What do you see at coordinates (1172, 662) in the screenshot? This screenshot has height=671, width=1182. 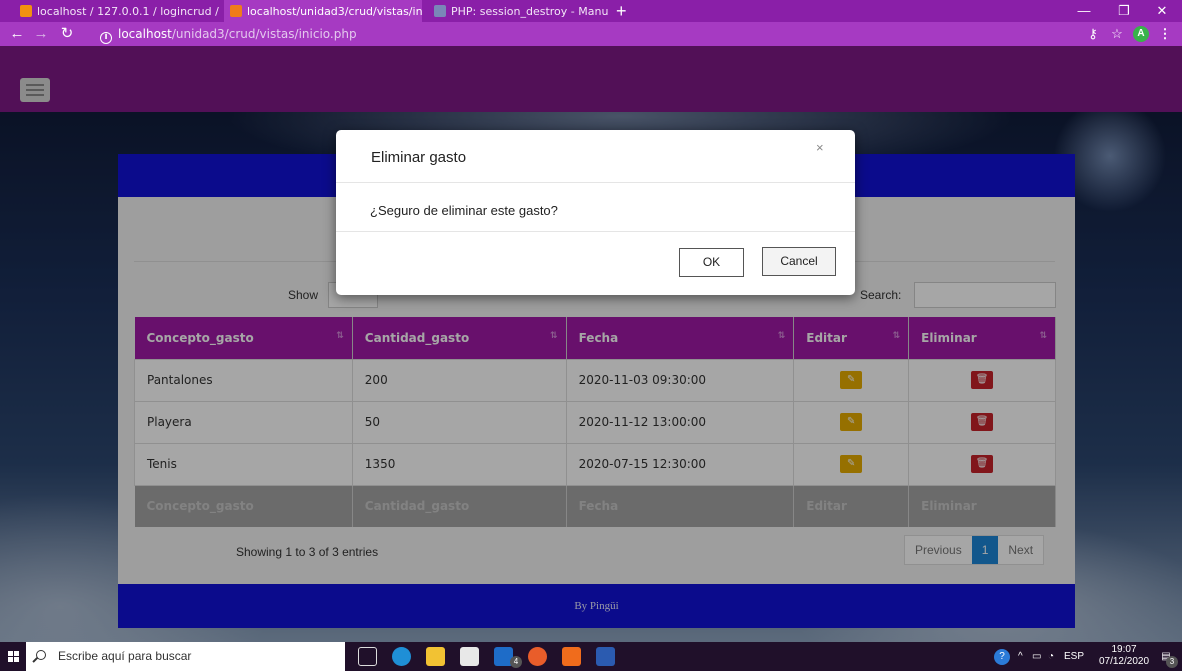 I see `notification-badge: 3` at bounding box center [1172, 662].